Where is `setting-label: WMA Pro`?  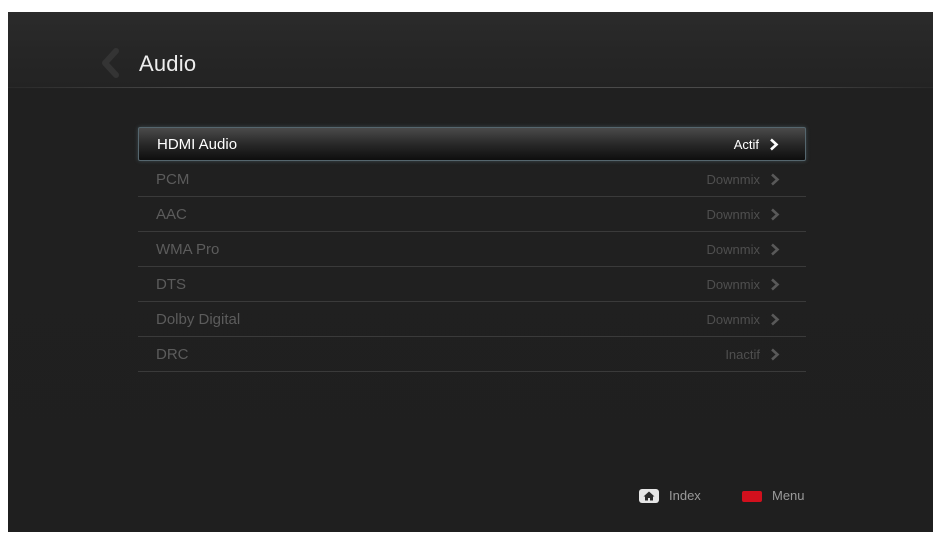
setting-label: WMA Pro is located at coordinates (188, 249).